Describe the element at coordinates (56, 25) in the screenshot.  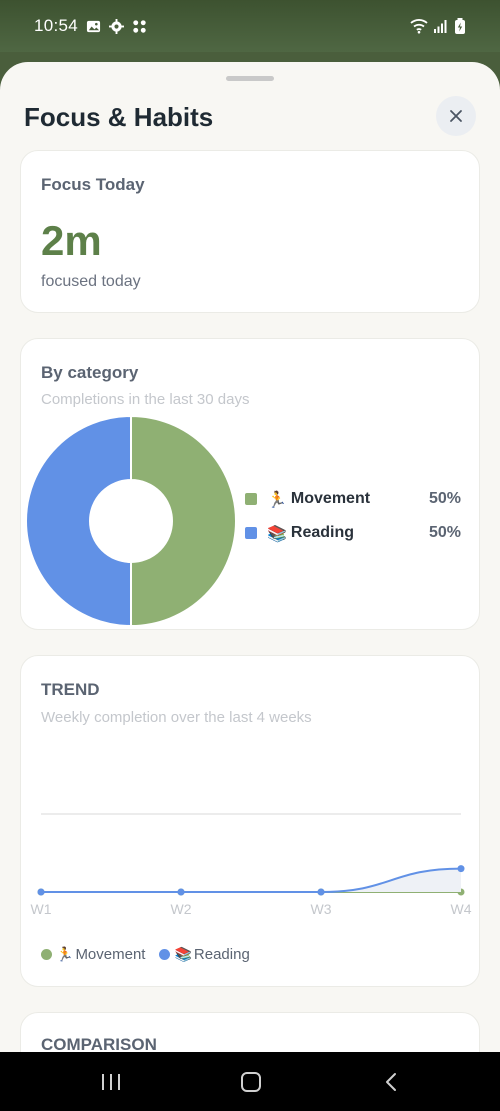
I see `status-time: 10:54` at that location.